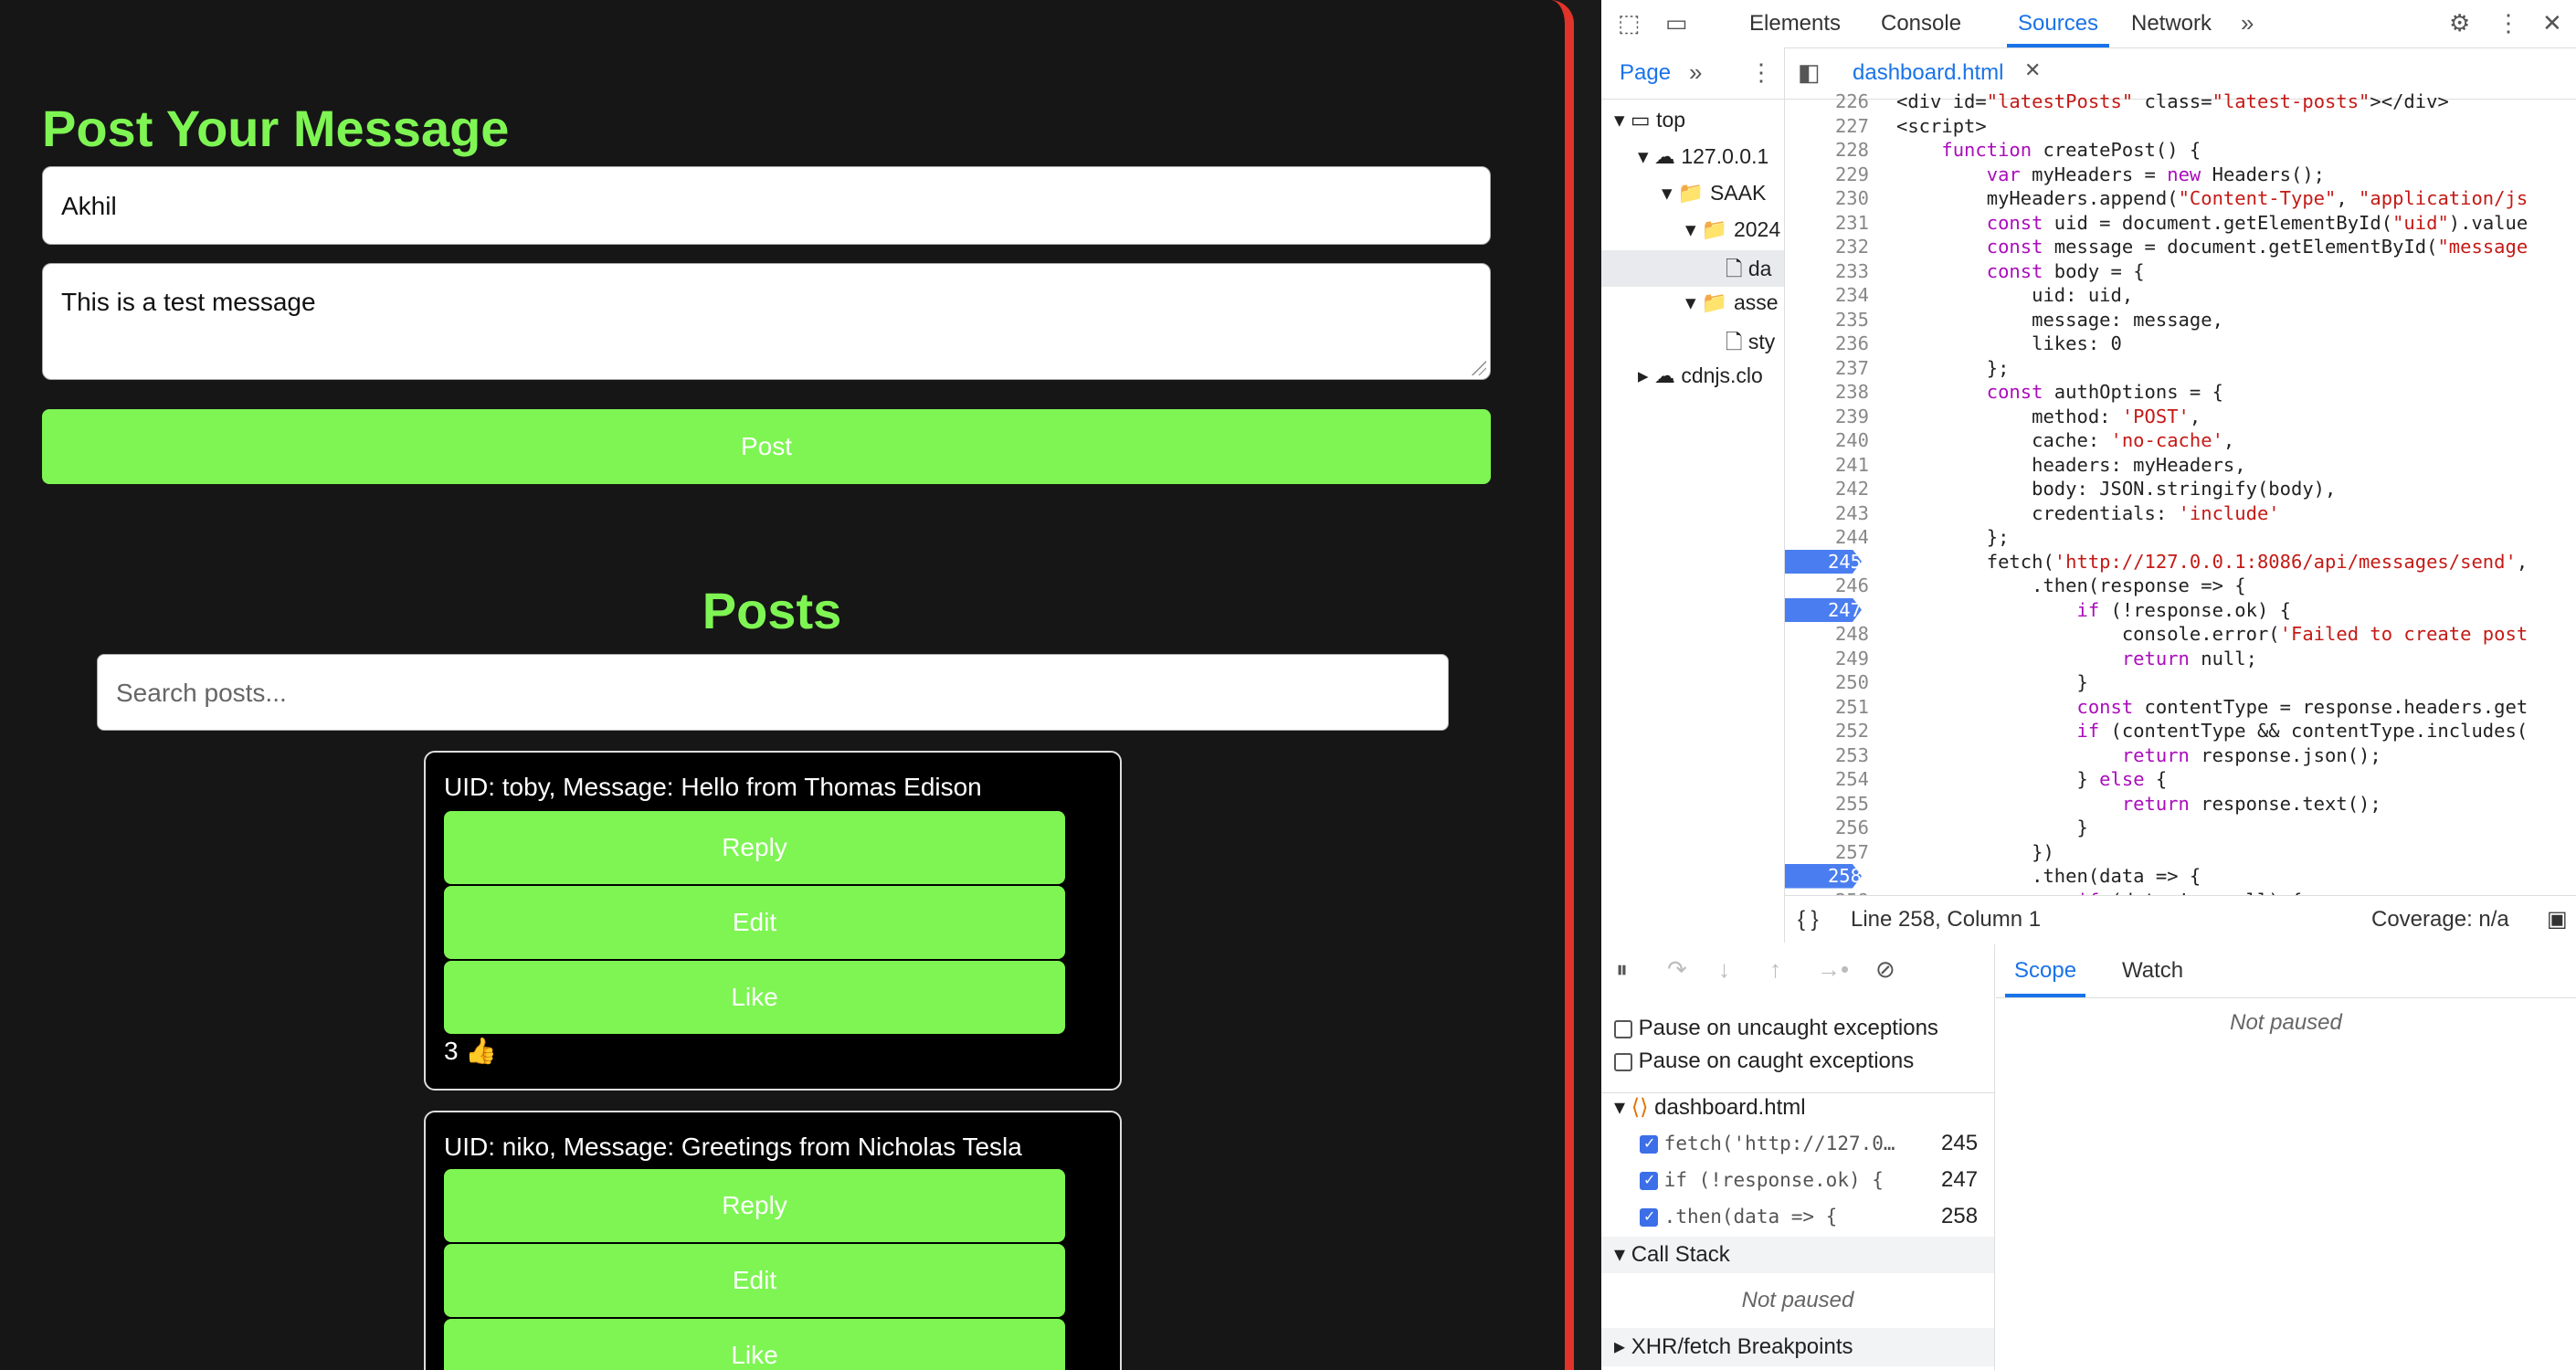 Image resolution: width=2576 pixels, height=1370 pixels. What do you see at coordinates (2071, 464) in the screenshot?
I see `code-line: headers: myHeaders,` at bounding box center [2071, 464].